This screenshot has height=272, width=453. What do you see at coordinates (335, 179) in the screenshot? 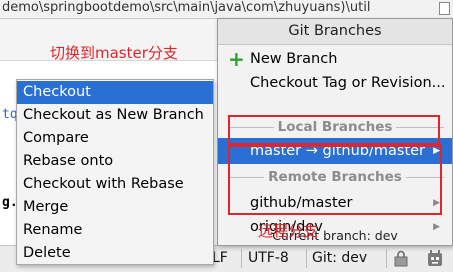
I see `remote-branches-highlight-box` at bounding box center [335, 179].